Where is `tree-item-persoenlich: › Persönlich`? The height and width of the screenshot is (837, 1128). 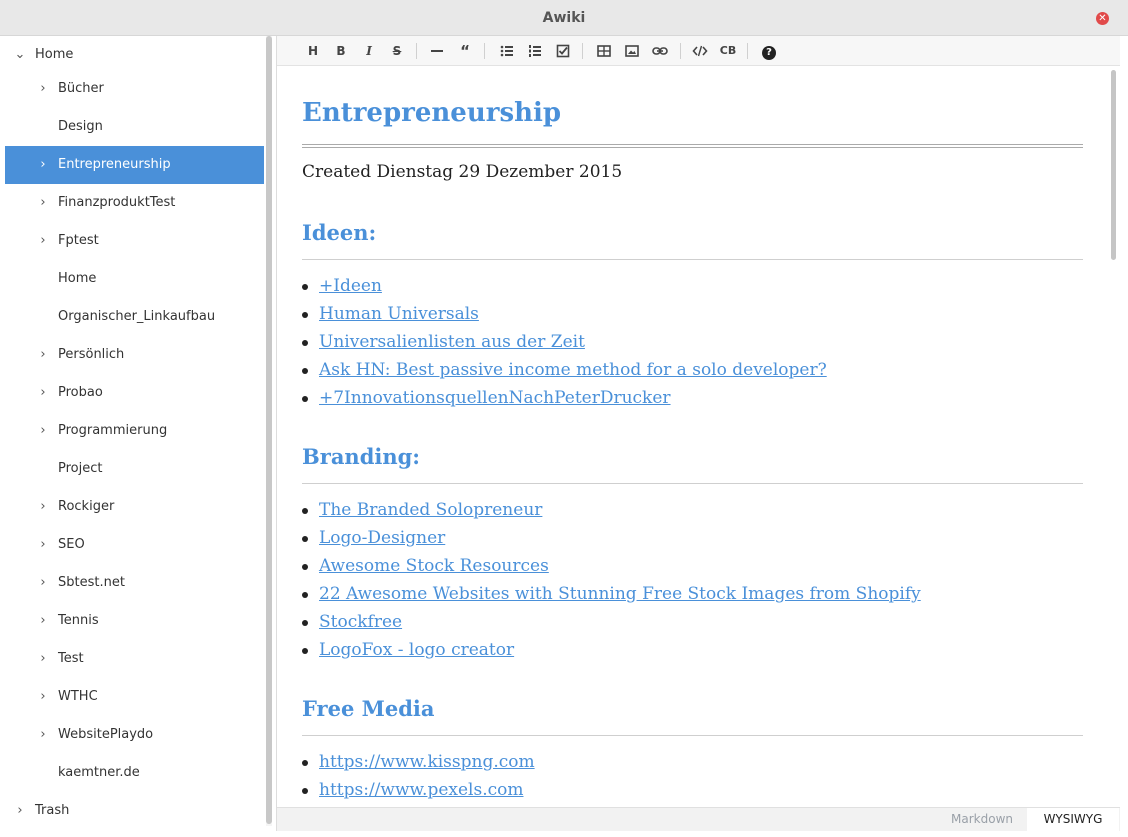 tree-item-persoenlich: › Persönlich is located at coordinates (134, 355).